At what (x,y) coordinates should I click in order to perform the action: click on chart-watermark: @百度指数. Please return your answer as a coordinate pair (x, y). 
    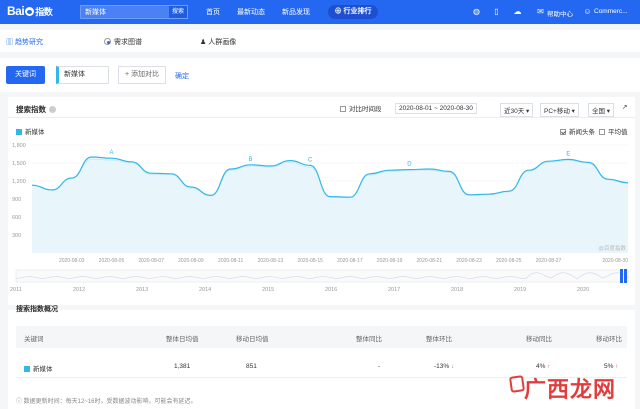
    Looking at the image, I should click on (612, 248).